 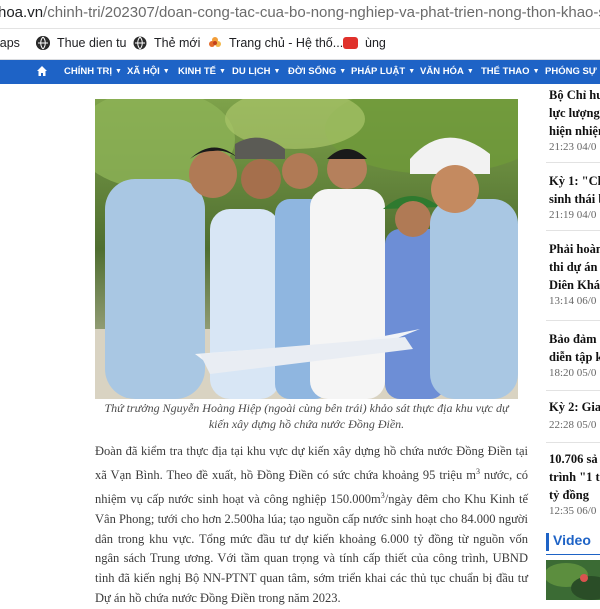 What do you see at coordinates (574, 459) in the screenshot?
I see `news-title-line: 10.706 sả` at bounding box center [574, 459].